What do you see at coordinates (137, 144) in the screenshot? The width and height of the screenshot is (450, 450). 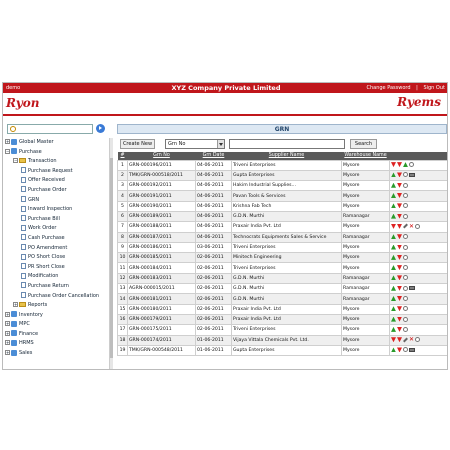 I see `create-new-button: Create New` at bounding box center [137, 144].